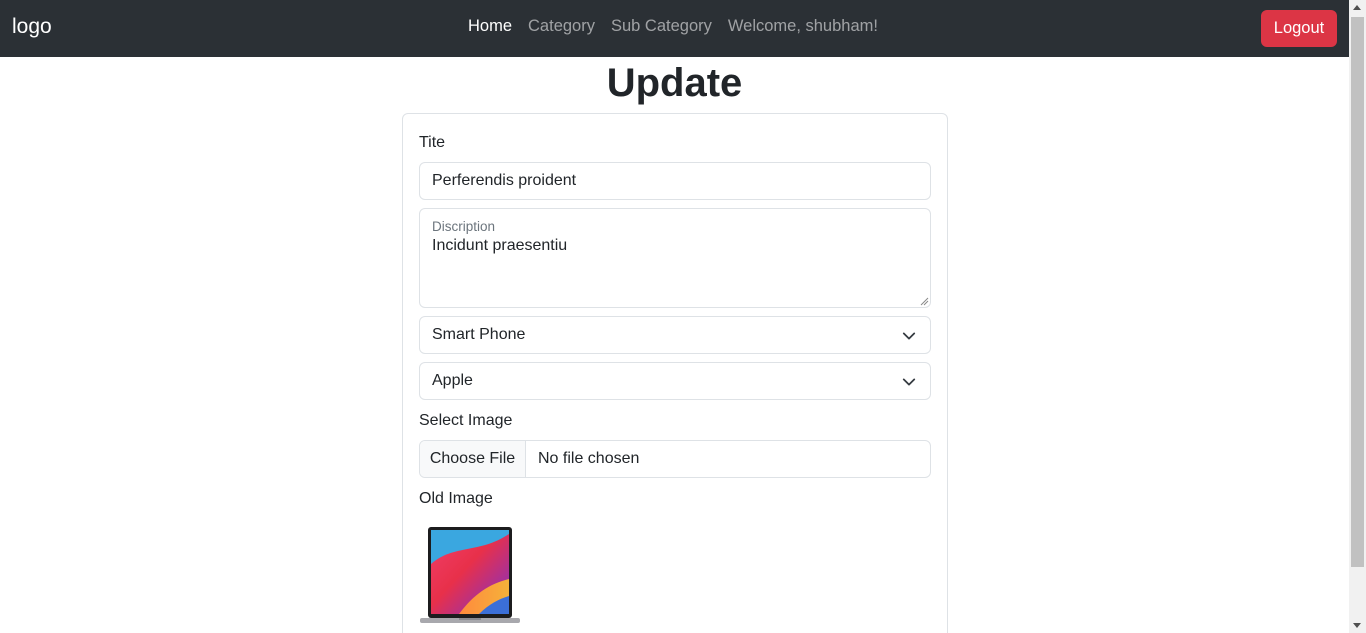  What do you see at coordinates (674, 83) in the screenshot?
I see `page-title: Update` at bounding box center [674, 83].